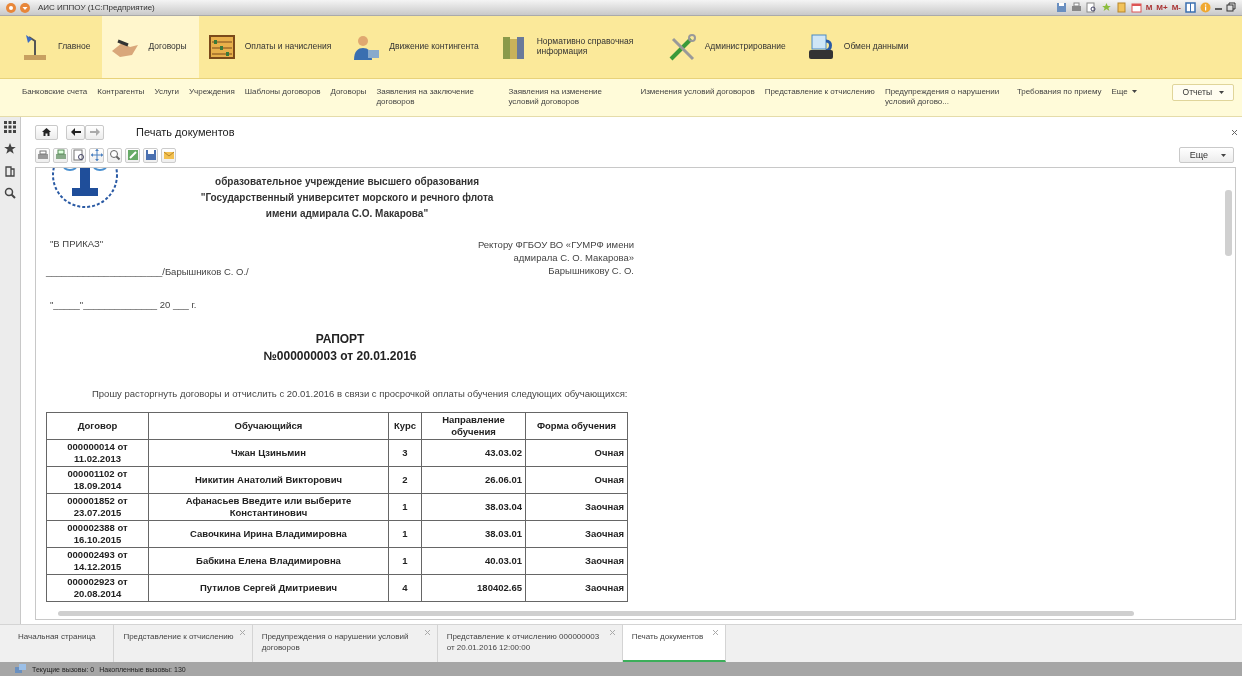 The height and width of the screenshot is (676, 1242). I want to click on section-tab: Главное, so click(57, 47).